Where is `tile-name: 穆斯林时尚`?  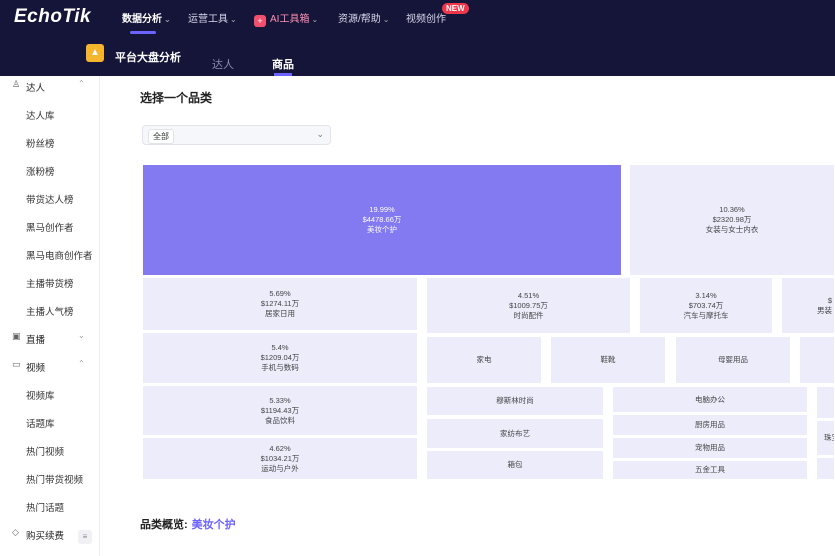 tile-name: 穆斯林时尚 is located at coordinates (515, 400).